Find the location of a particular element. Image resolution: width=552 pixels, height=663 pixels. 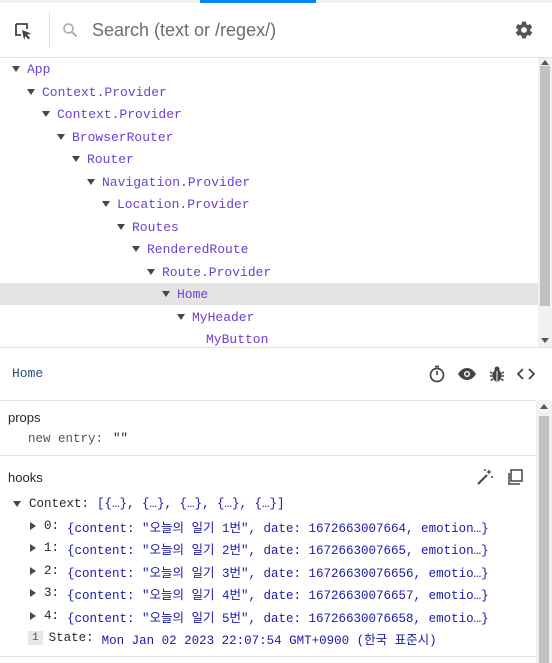

parse-hook-names-icon is located at coordinates (486, 478).